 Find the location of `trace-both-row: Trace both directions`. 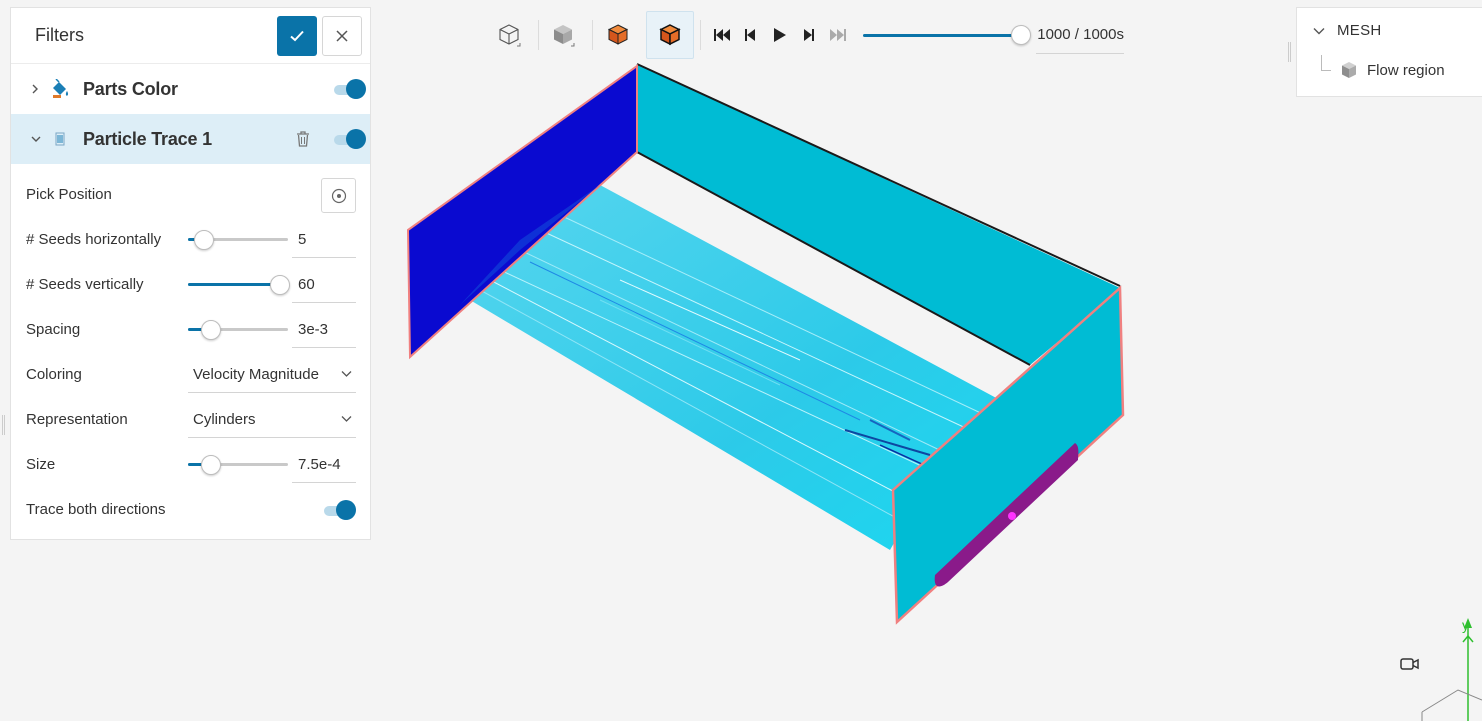

trace-both-row: Trace both directions is located at coordinates (190, 509).